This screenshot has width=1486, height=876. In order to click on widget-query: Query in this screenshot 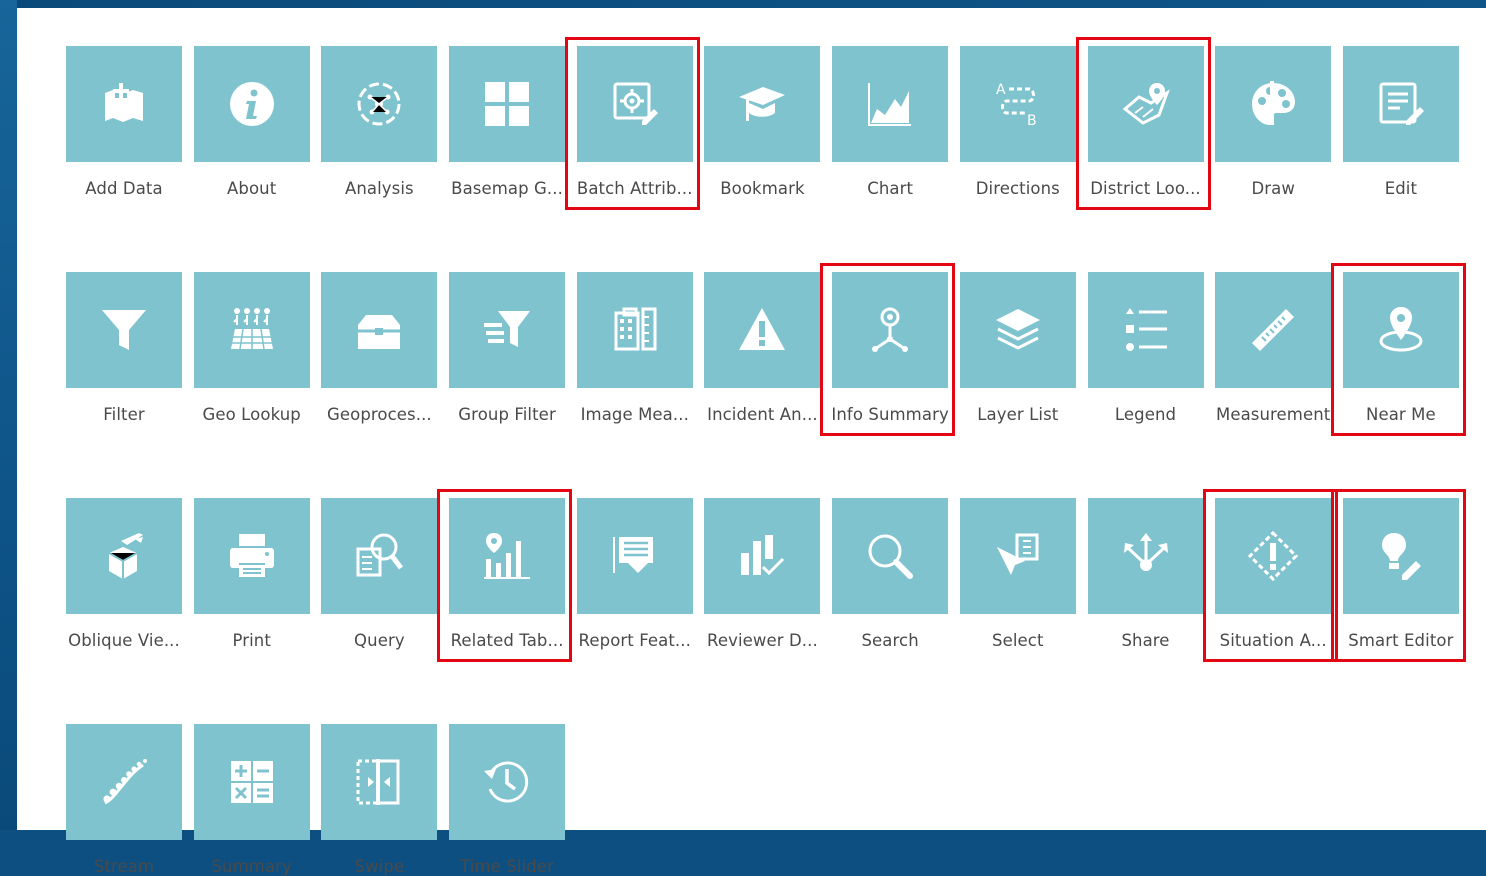, I will do `click(379, 574)`.